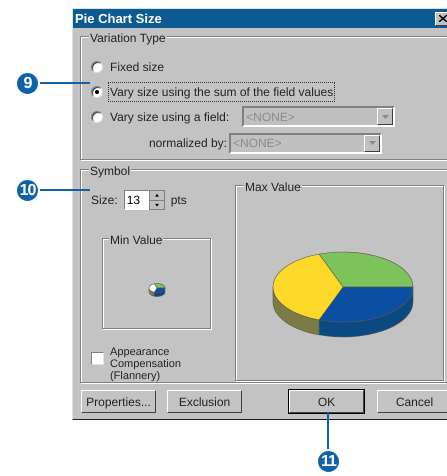 The image size is (447, 476). Describe the element at coordinates (118, 19) in the screenshot. I see `window-title: Pie Chart Size` at that location.